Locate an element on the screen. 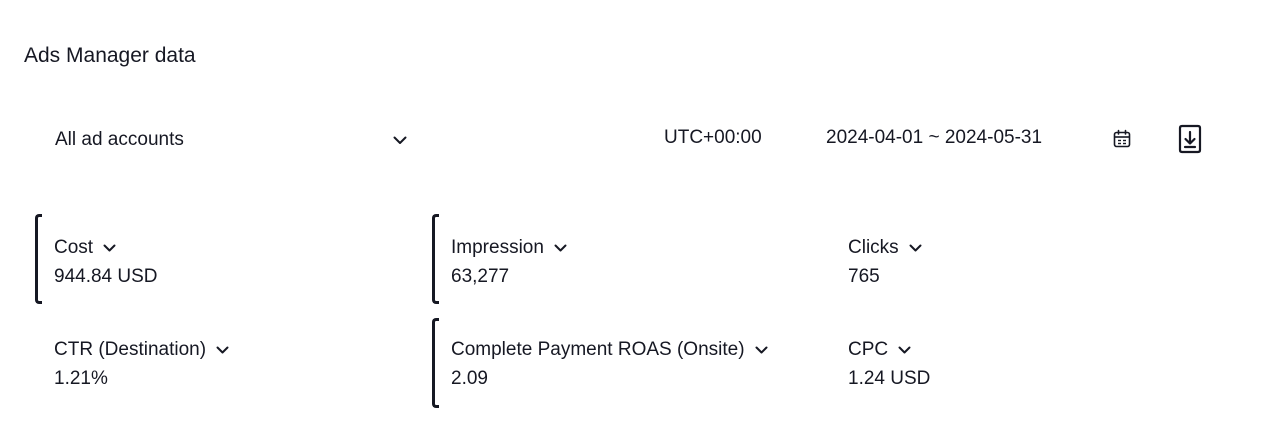  metric-label: Complete Payment ROAS (Onsite) is located at coordinates (598, 349).